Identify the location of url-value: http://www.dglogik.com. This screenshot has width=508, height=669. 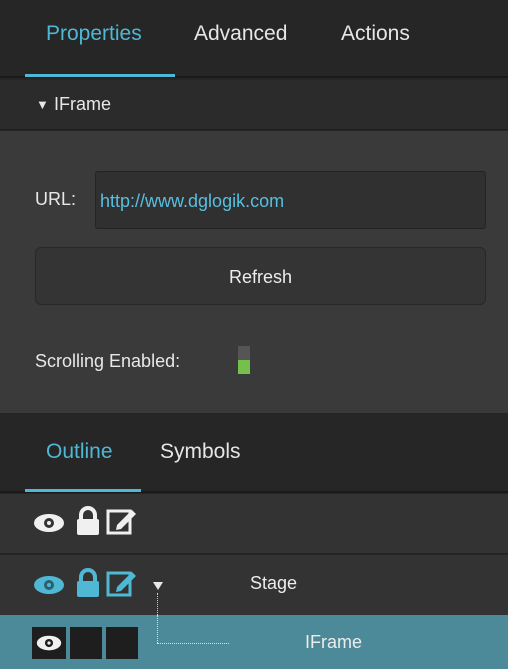
(192, 201).